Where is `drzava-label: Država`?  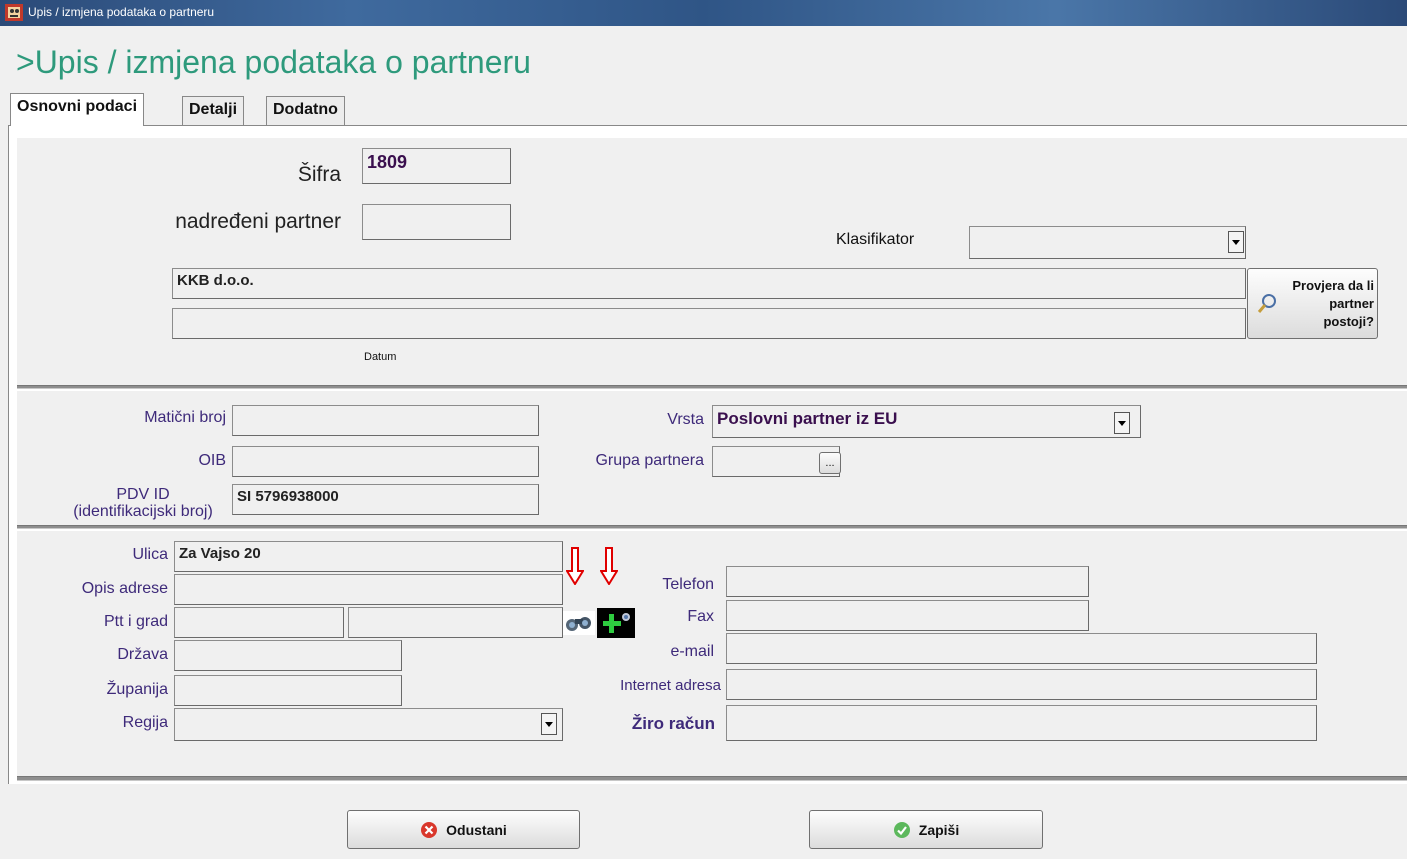
drzava-label: Država is located at coordinates (142, 654).